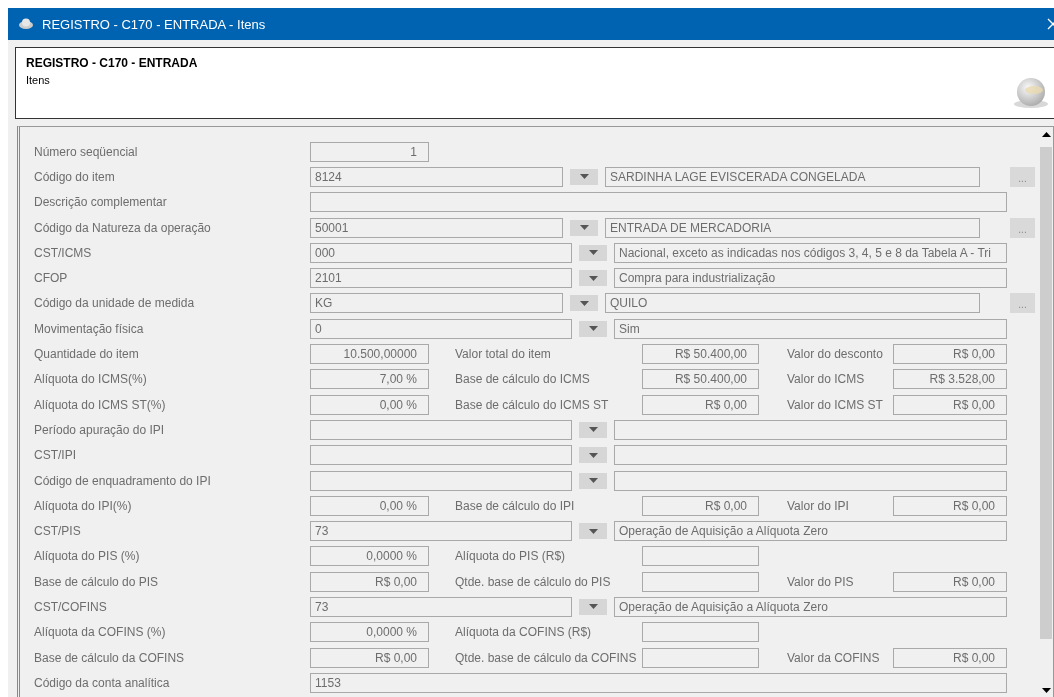  Describe the element at coordinates (123, 480) in the screenshot. I see `field-label: Código de enquadramento do IPI` at that location.